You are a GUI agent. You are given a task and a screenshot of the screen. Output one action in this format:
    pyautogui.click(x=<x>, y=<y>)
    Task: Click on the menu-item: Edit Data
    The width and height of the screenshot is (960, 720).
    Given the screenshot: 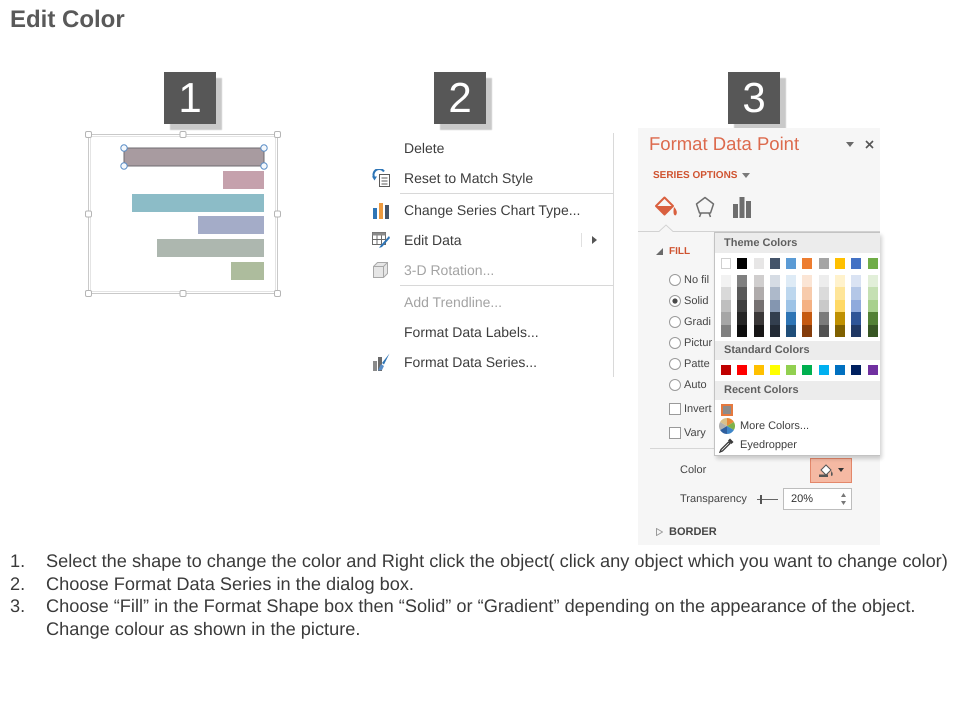 What is the action you would take?
    pyautogui.click(x=489, y=240)
    